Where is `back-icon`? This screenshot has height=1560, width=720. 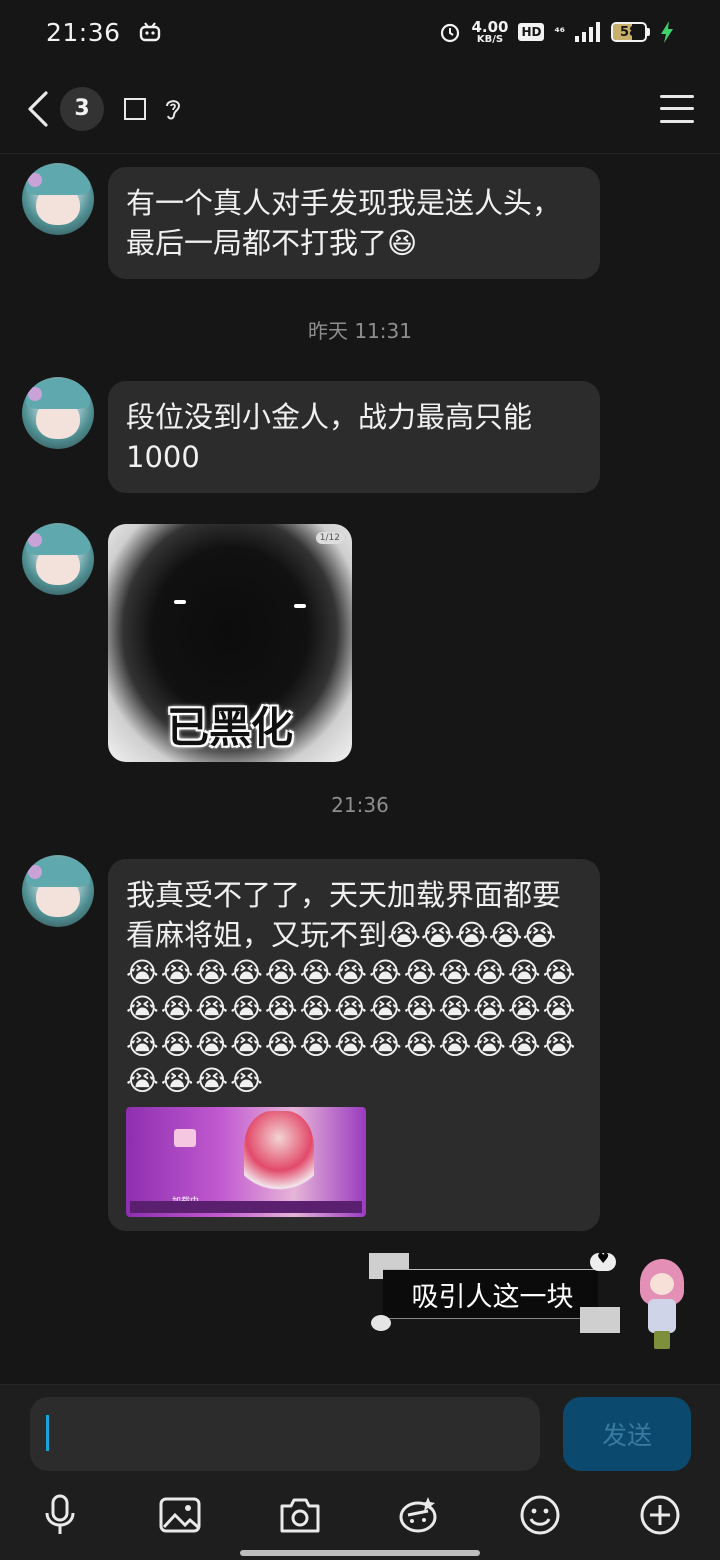 back-icon is located at coordinates (38, 108).